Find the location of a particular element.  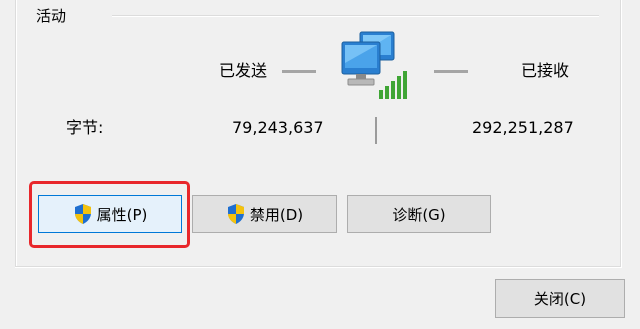

disable-button-label: 禁用(D) is located at coordinates (276, 214).